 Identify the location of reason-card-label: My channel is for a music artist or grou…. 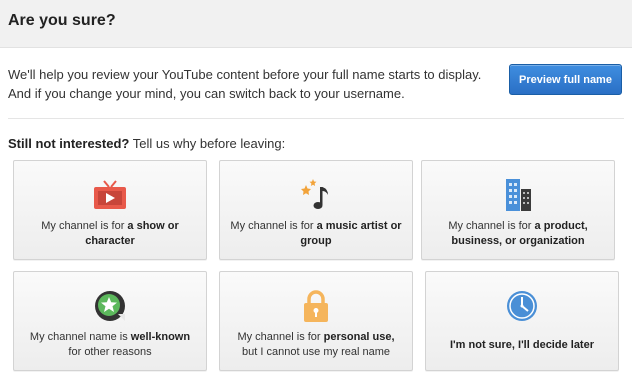
(316, 234).